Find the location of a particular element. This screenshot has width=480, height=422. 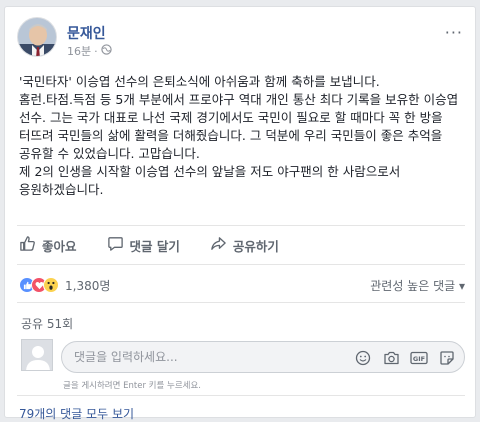

comment-composer: GIF is located at coordinates (243, 356).